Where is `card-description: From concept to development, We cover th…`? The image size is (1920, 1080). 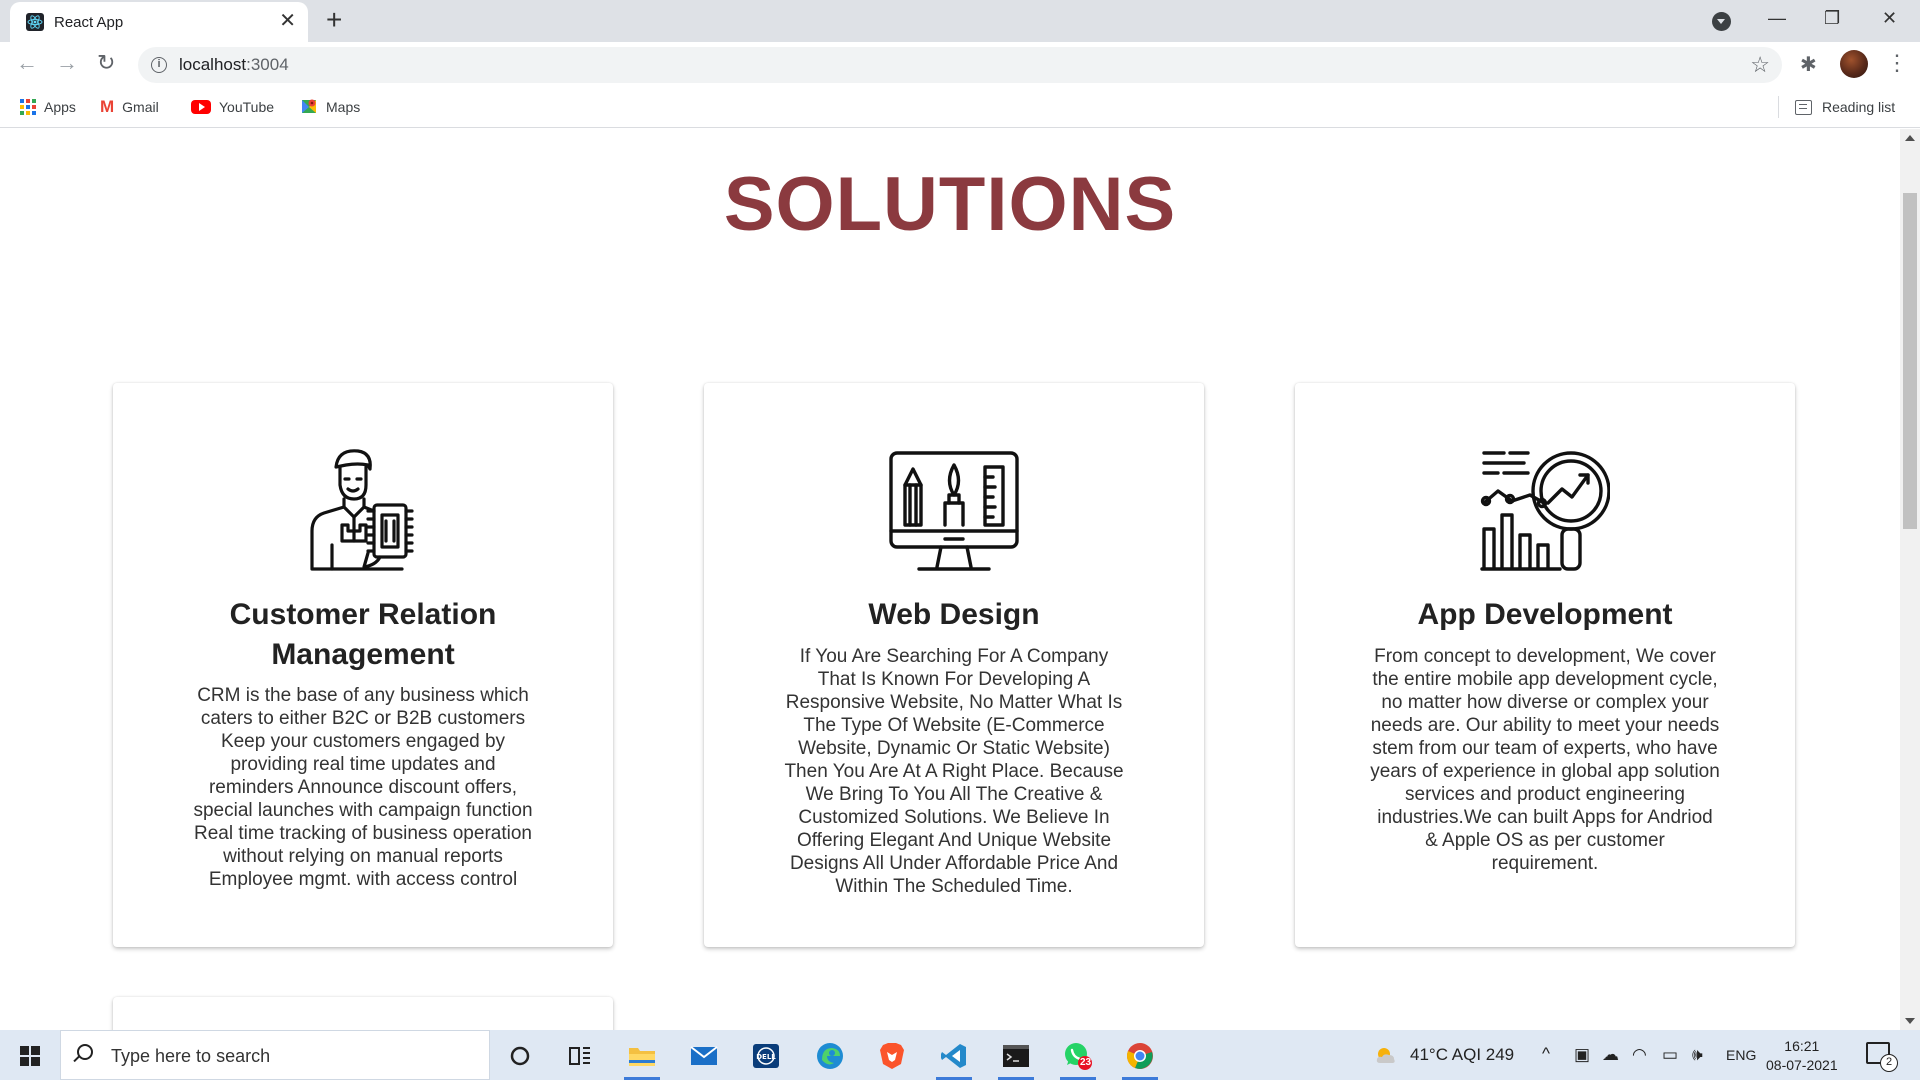 card-description: From concept to development, We cover th… is located at coordinates (1545, 760).